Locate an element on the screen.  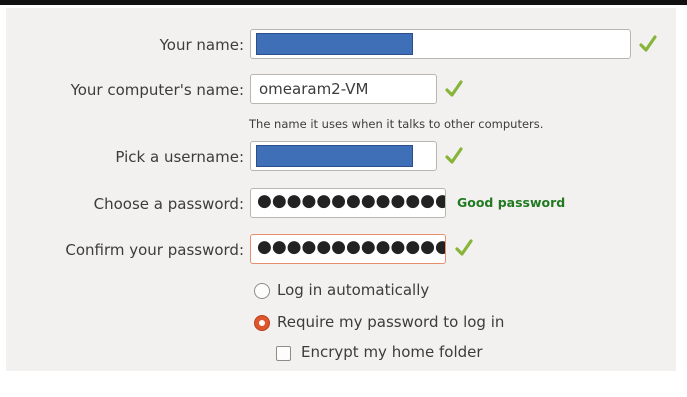
encrypt-home-label: Encrypt my home folder is located at coordinates (392, 352).